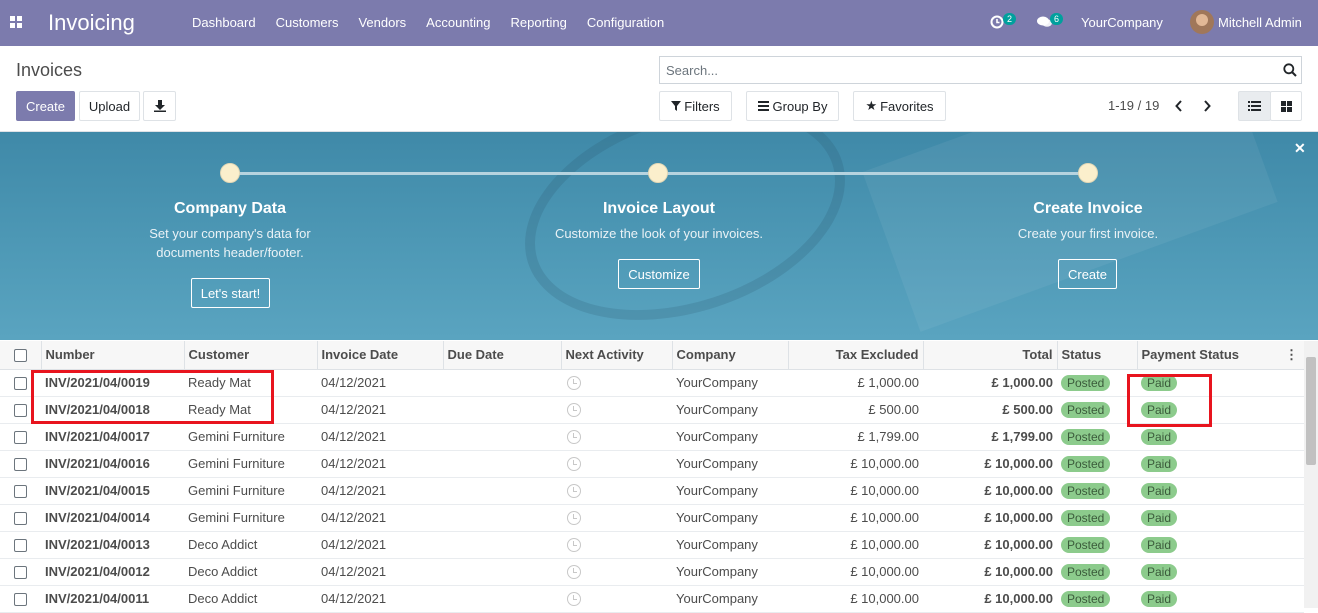 This screenshot has height=613, width=1318. Describe the element at coordinates (1133, 105) in the screenshot. I see `pager-value: 1-19 / 19` at that location.